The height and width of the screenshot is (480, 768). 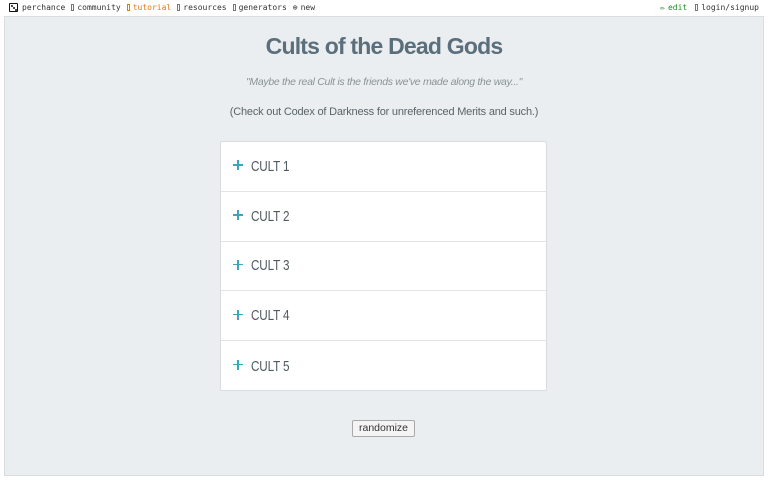 I want to click on community-icon, so click(x=73, y=7).